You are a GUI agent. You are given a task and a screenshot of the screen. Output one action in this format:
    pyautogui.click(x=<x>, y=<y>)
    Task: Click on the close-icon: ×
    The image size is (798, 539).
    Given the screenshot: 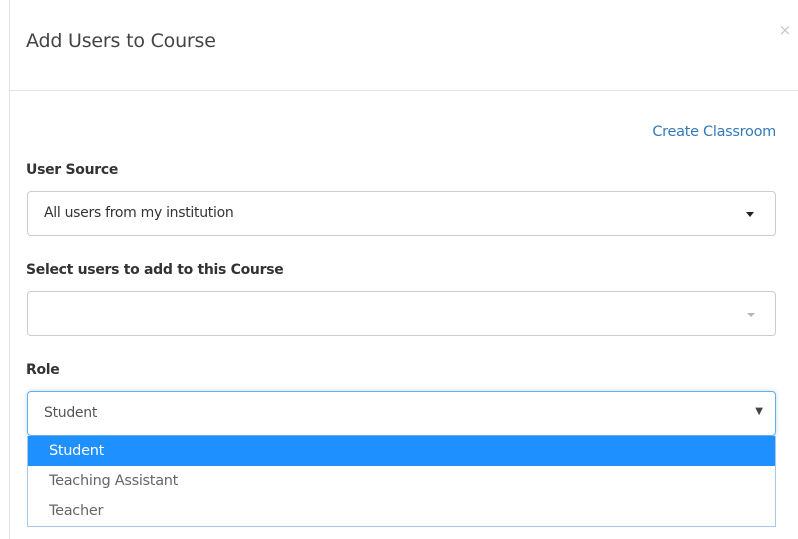 What is the action you would take?
    pyautogui.click(x=785, y=30)
    